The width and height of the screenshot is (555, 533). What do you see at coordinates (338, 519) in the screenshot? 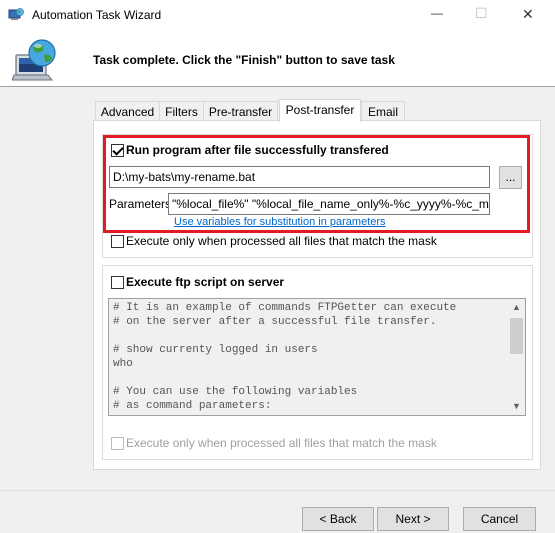
I see `back-button: < Back` at bounding box center [338, 519].